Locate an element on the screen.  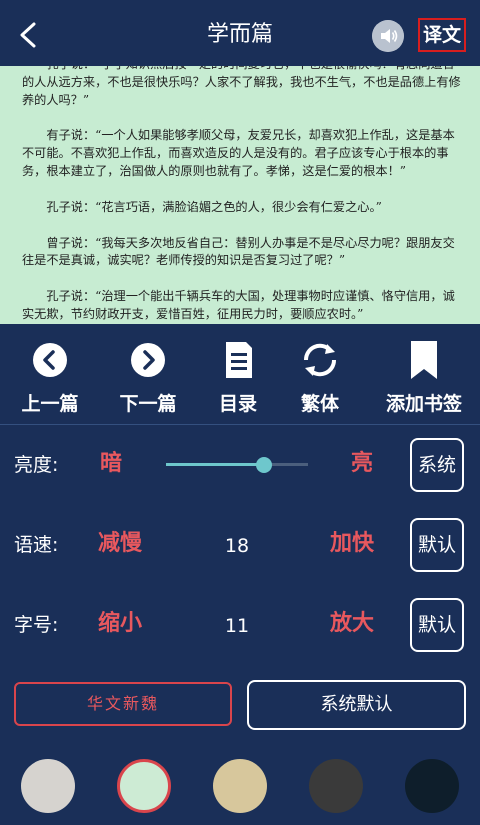
font-family-button: 华文新魏 is located at coordinates (123, 704).